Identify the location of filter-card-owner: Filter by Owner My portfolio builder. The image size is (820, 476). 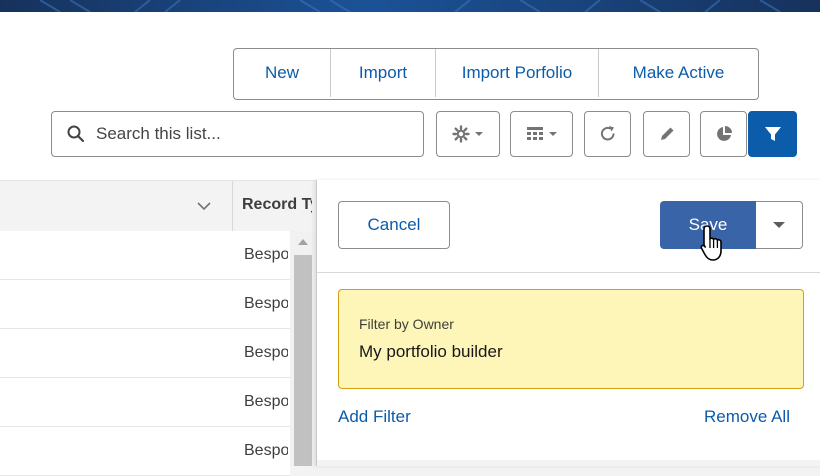
(571, 339).